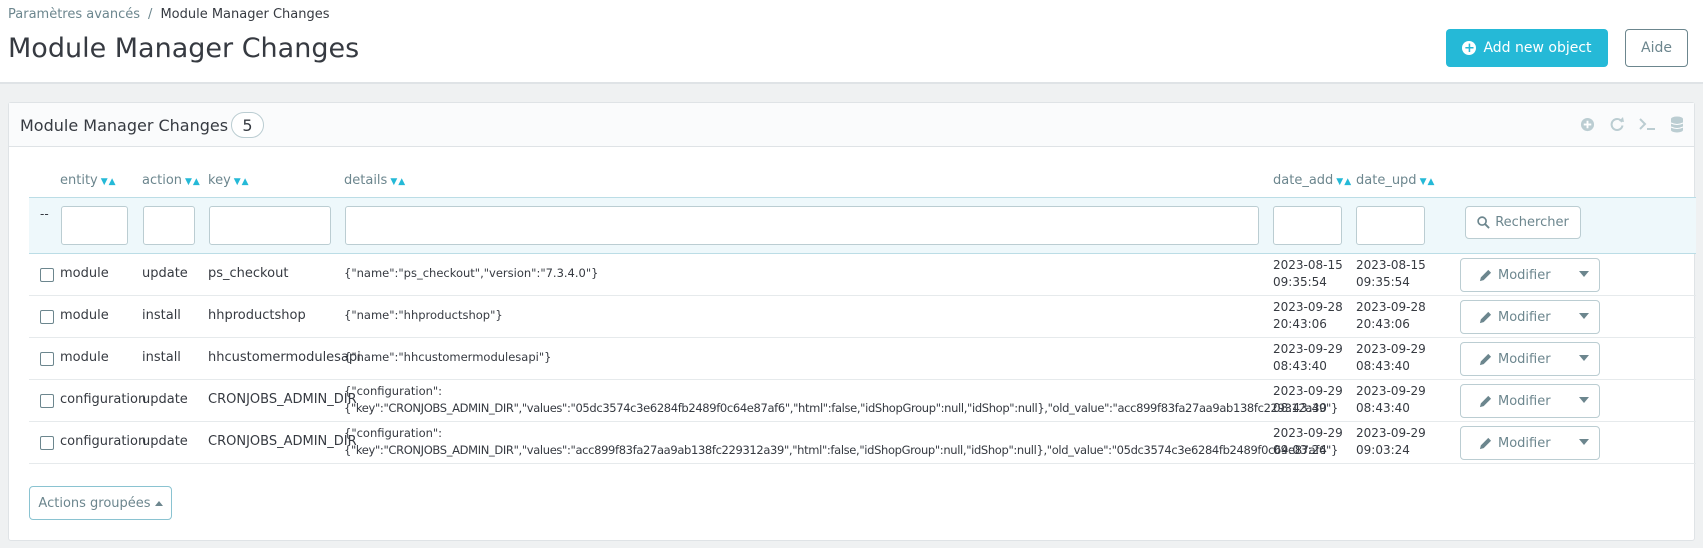 This screenshot has width=1703, height=548. What do you see at coordinates (1308, 307) in the screenshot?
I see `cell-date-add-day: 2023-09-28` at bounding box center [1308, 307].